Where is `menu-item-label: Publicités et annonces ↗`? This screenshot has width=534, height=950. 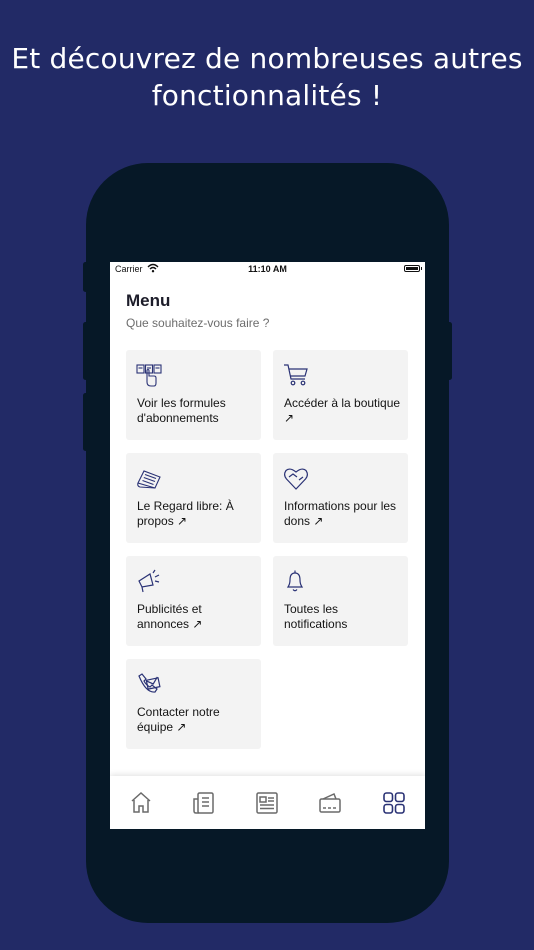
menu-item-label: Publicités et annonces ↗ is located at coordinates (170, 616).